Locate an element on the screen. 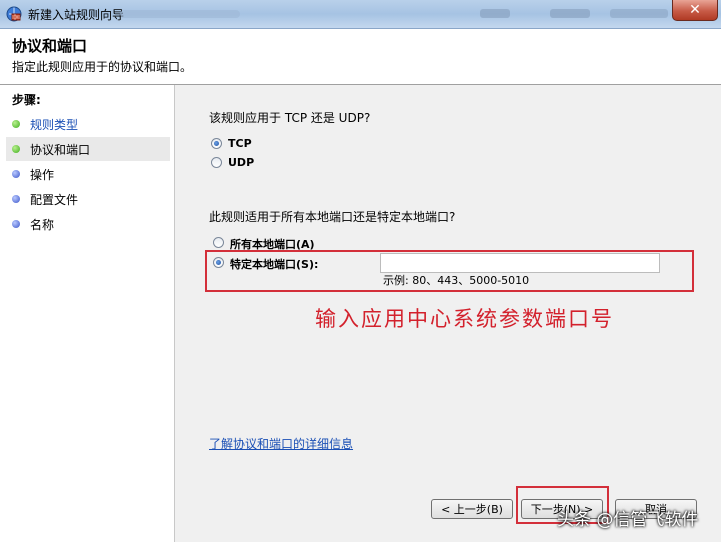 The image size is (721, 542). annotation-text: 输入应用中心系统参数端口号 is located at coordinates (464, 319).